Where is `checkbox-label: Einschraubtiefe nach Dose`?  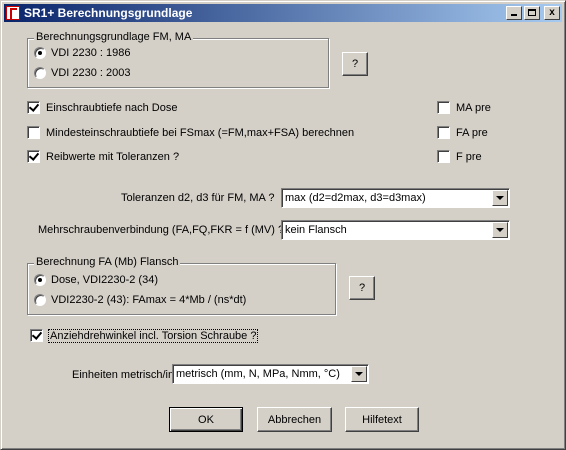 checkbox-label: Einschraubtiefe nach Dose is located at coordinates (112, 107).